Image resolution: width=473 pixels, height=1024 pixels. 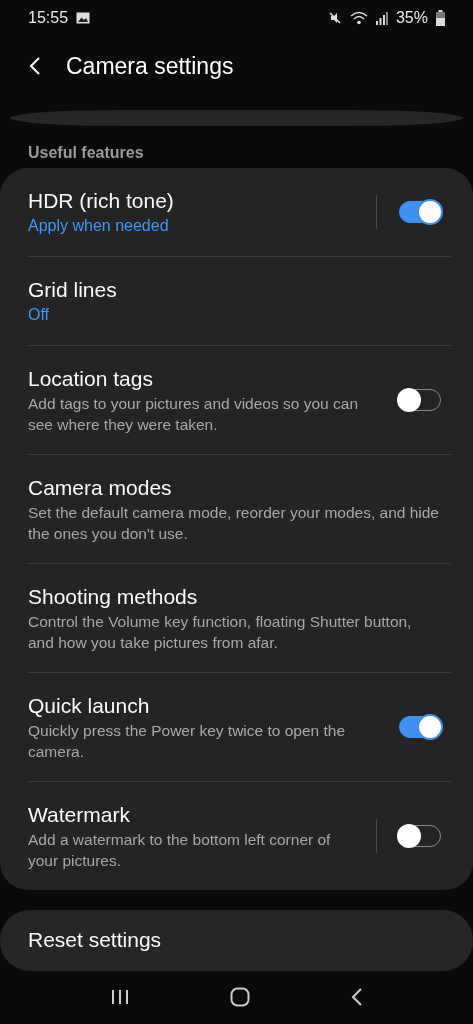 I want to click on setting-title: Shooting methods, so click(x=113, y=597).